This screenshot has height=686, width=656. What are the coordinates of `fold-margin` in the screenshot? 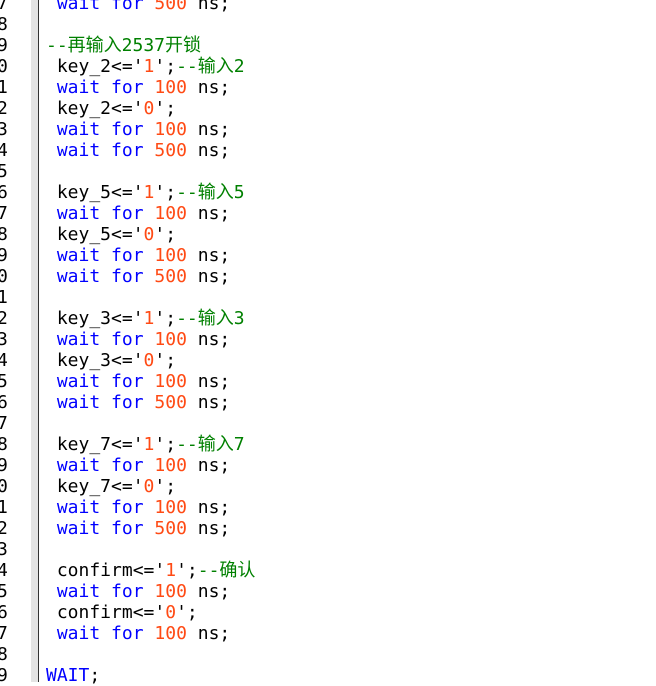 It's located at (34, 341).